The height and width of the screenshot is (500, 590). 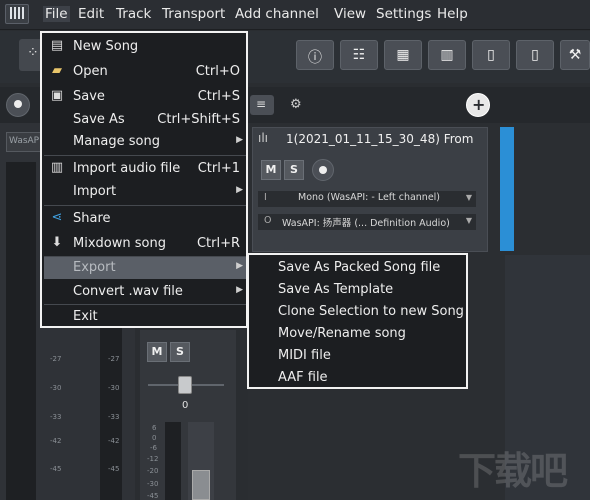 I want to click on menu-item-shortcut: Ctrl+Shift+S, so click(x=198, y=119).